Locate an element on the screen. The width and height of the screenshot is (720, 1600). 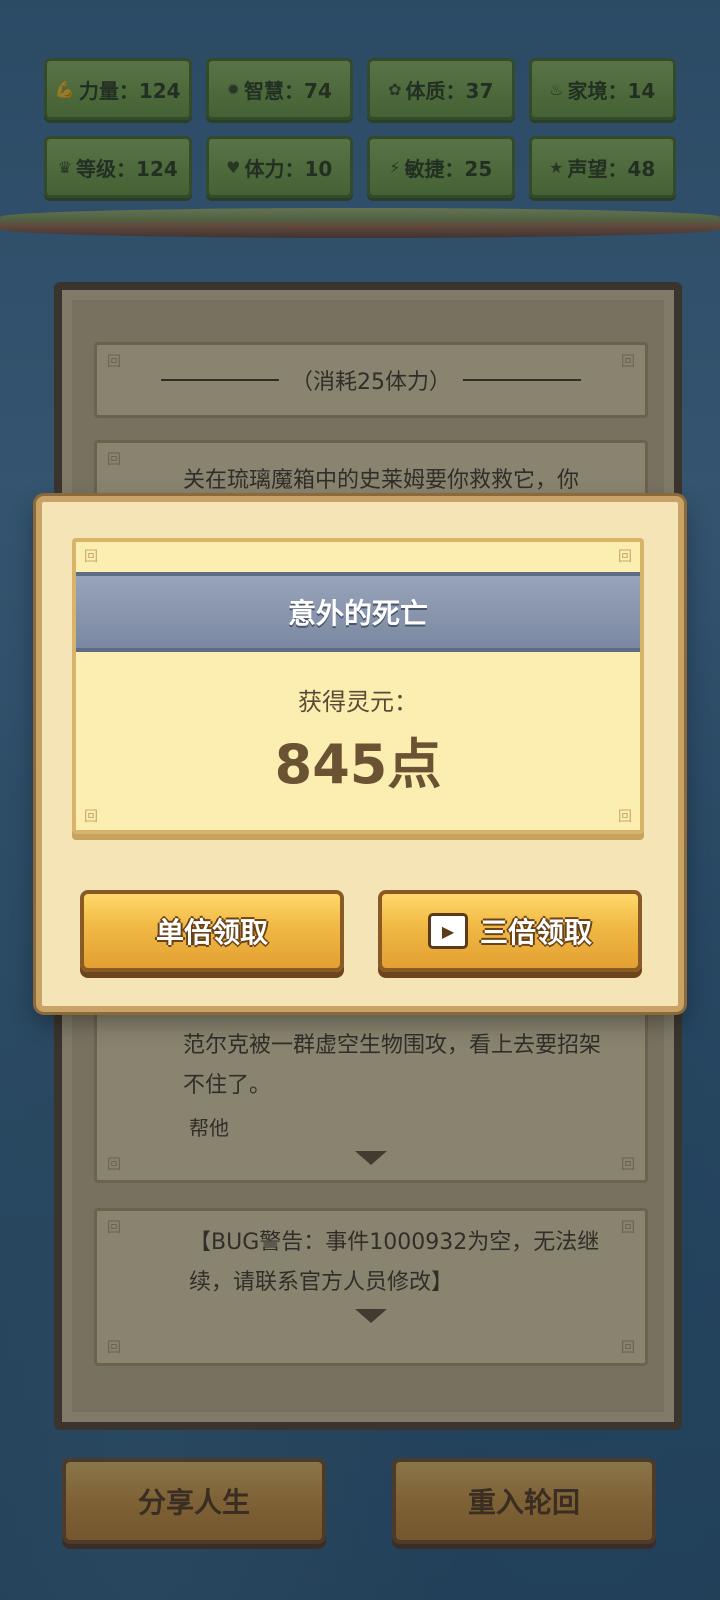
stat-label: 声望：48 is located at coordinates (611, 168).